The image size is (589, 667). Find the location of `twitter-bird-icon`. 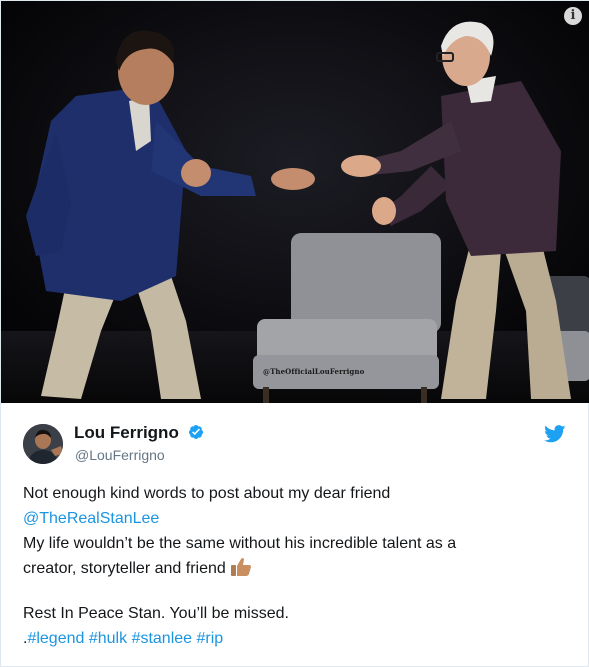

twitter-bird-icon is located at coordinates (555, 434).